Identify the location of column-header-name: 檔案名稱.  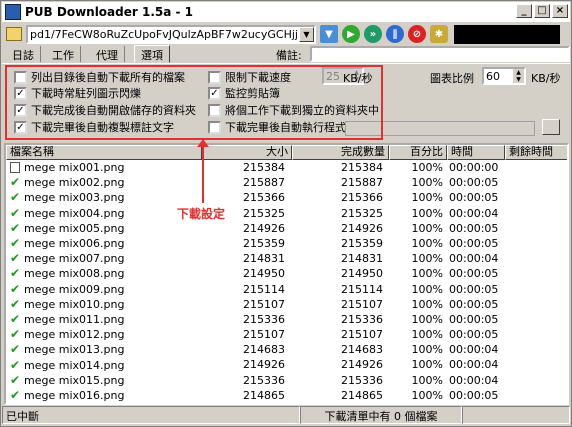
(104, 152).